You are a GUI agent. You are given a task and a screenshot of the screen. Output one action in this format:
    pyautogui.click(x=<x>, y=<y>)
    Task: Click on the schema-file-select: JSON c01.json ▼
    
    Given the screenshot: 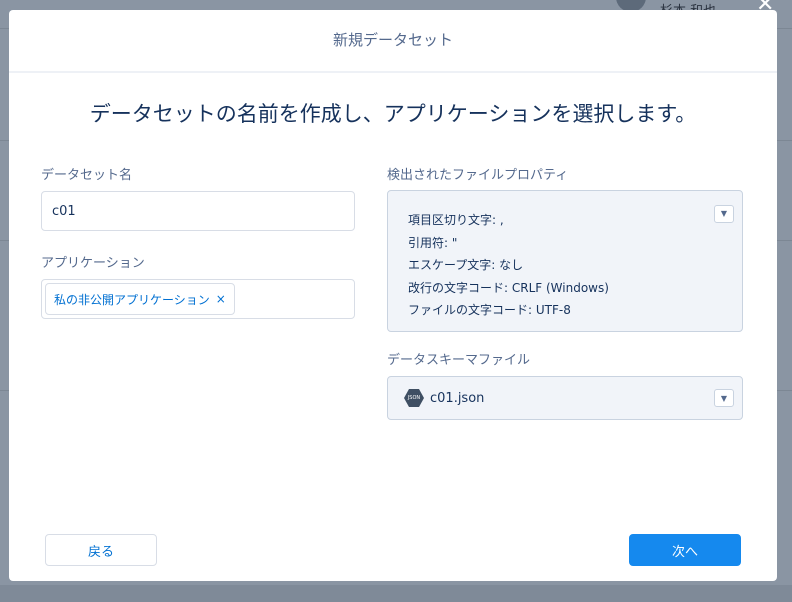 What is the action you would take?
    pyautogui.click(x=565, y=398)
    